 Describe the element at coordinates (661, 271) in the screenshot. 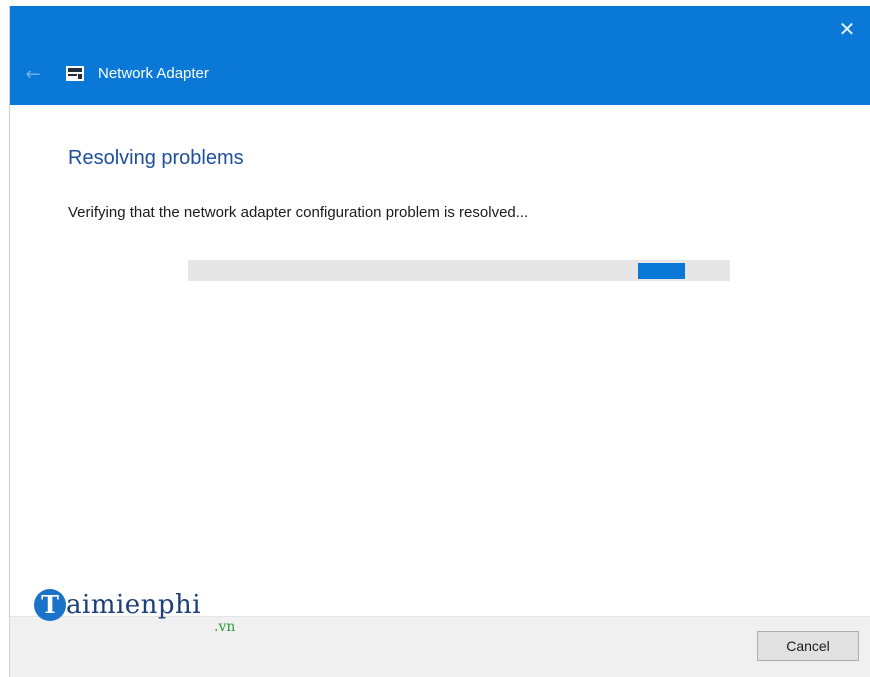

I see `progress-indicator` at that location.